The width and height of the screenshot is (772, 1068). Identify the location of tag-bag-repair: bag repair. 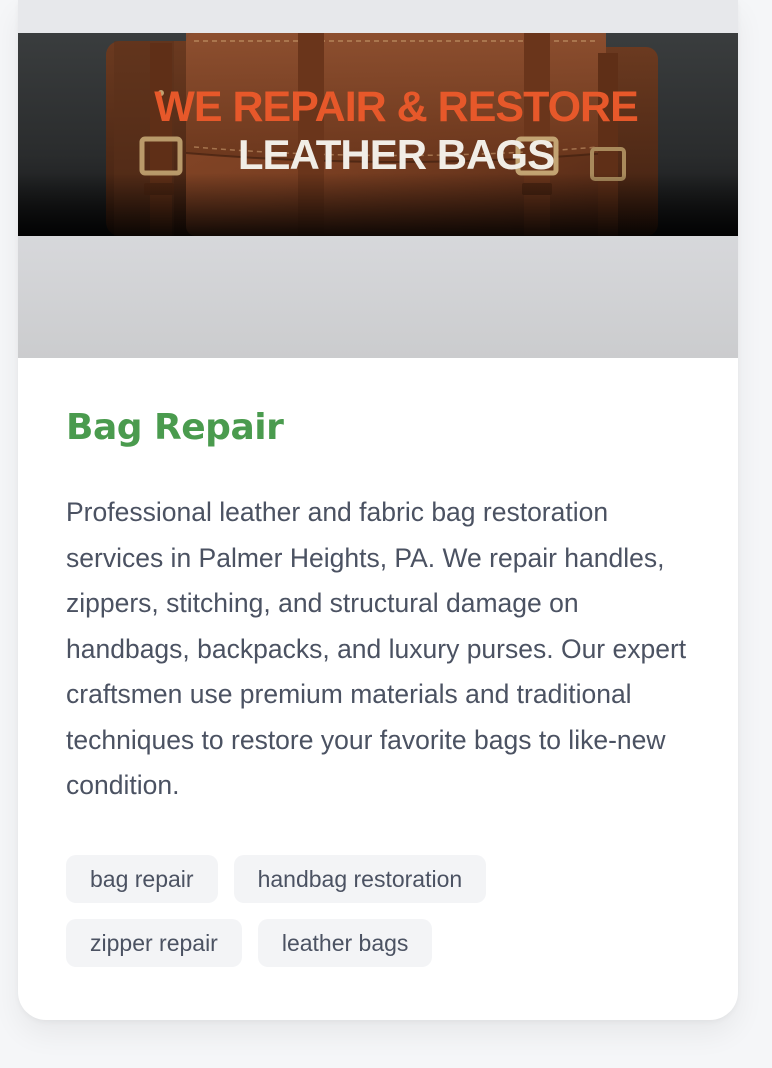
(142, 878).